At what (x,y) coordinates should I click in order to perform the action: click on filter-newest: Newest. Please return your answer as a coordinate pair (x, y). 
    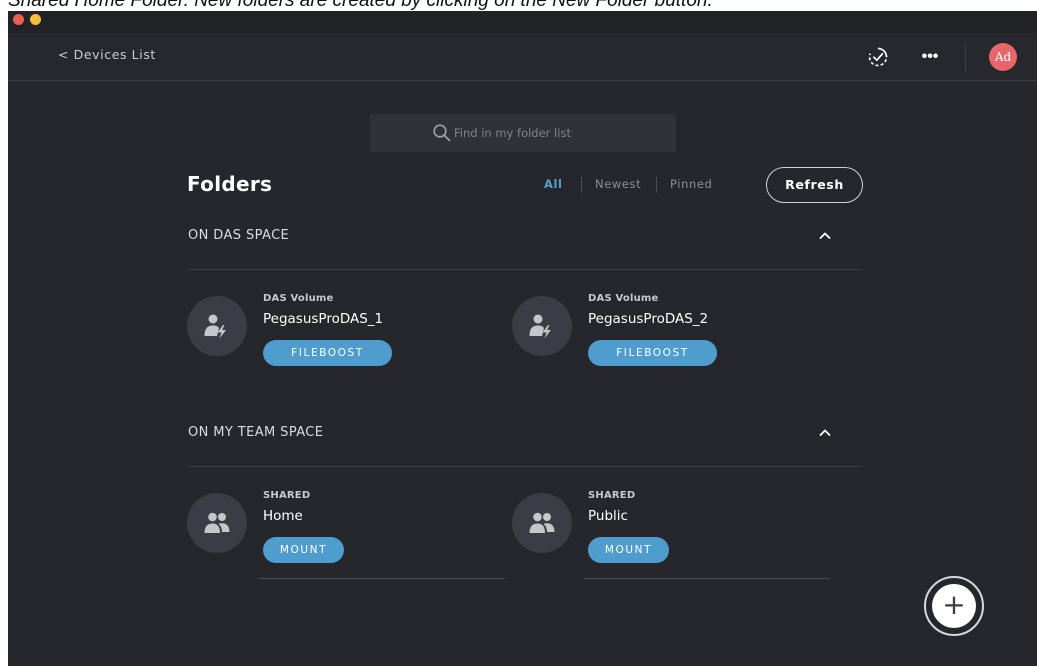
    Looking at the image, I should click on (618, 184).